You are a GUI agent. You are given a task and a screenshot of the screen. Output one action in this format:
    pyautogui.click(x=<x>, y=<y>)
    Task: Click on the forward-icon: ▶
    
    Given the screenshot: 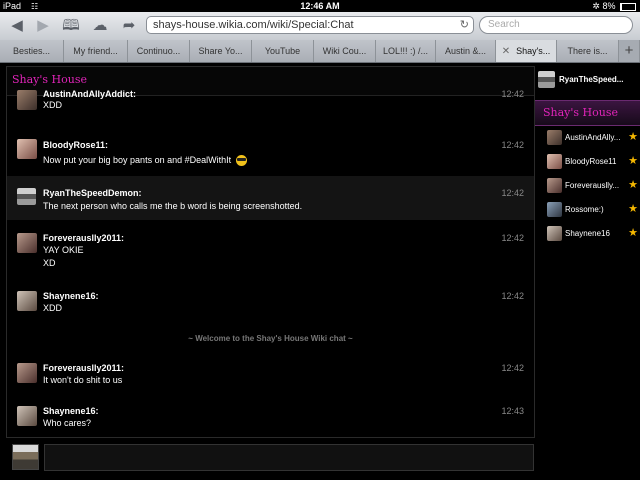 What is the action you would take?
    pyautogui.click(x=43, y=26)
    